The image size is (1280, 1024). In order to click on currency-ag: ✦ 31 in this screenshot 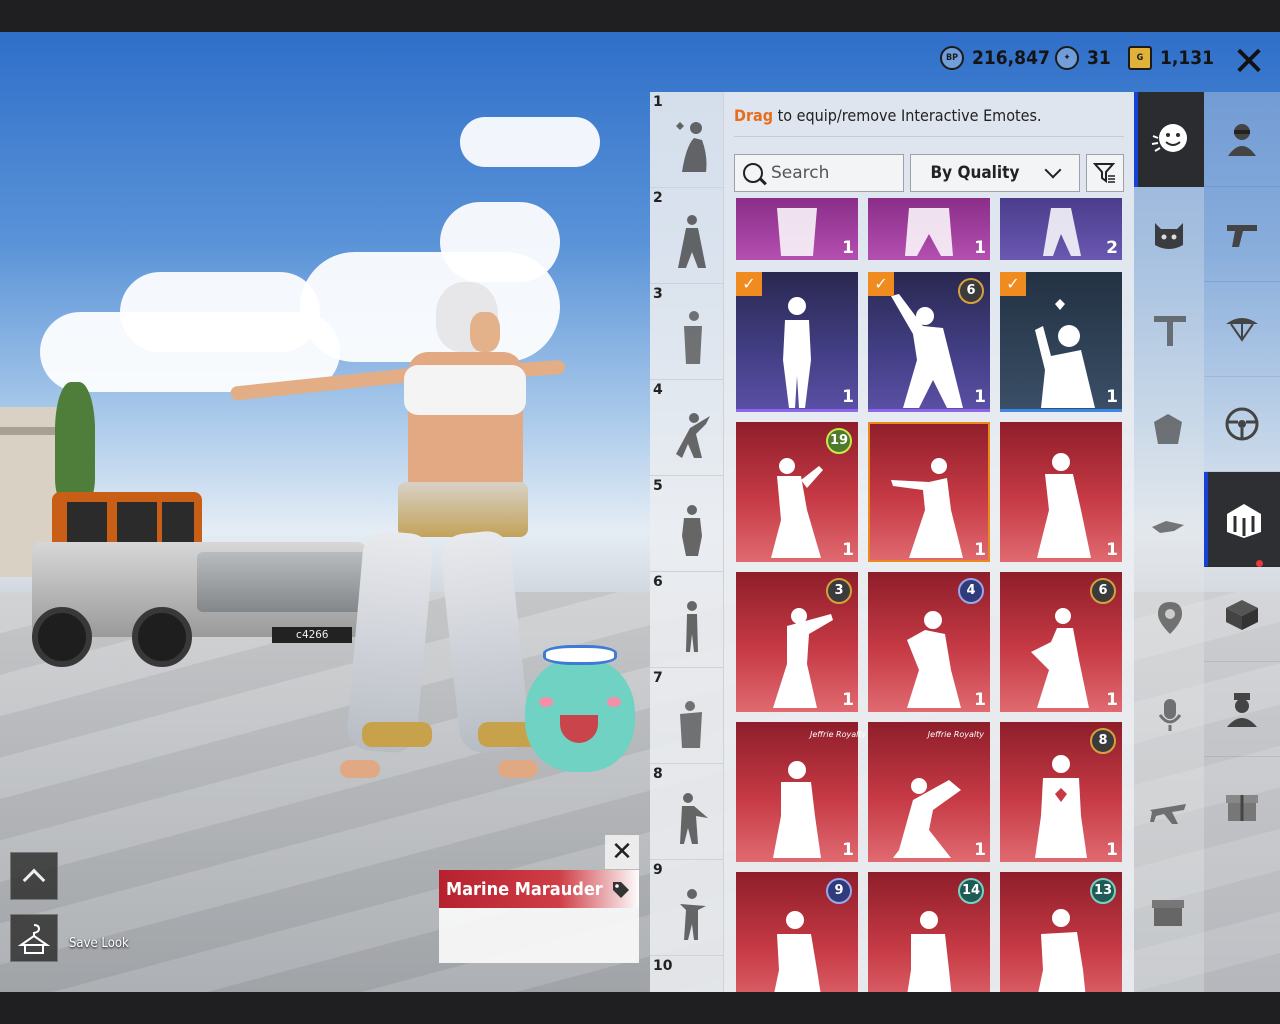, I will do `click(1083, 58)`.